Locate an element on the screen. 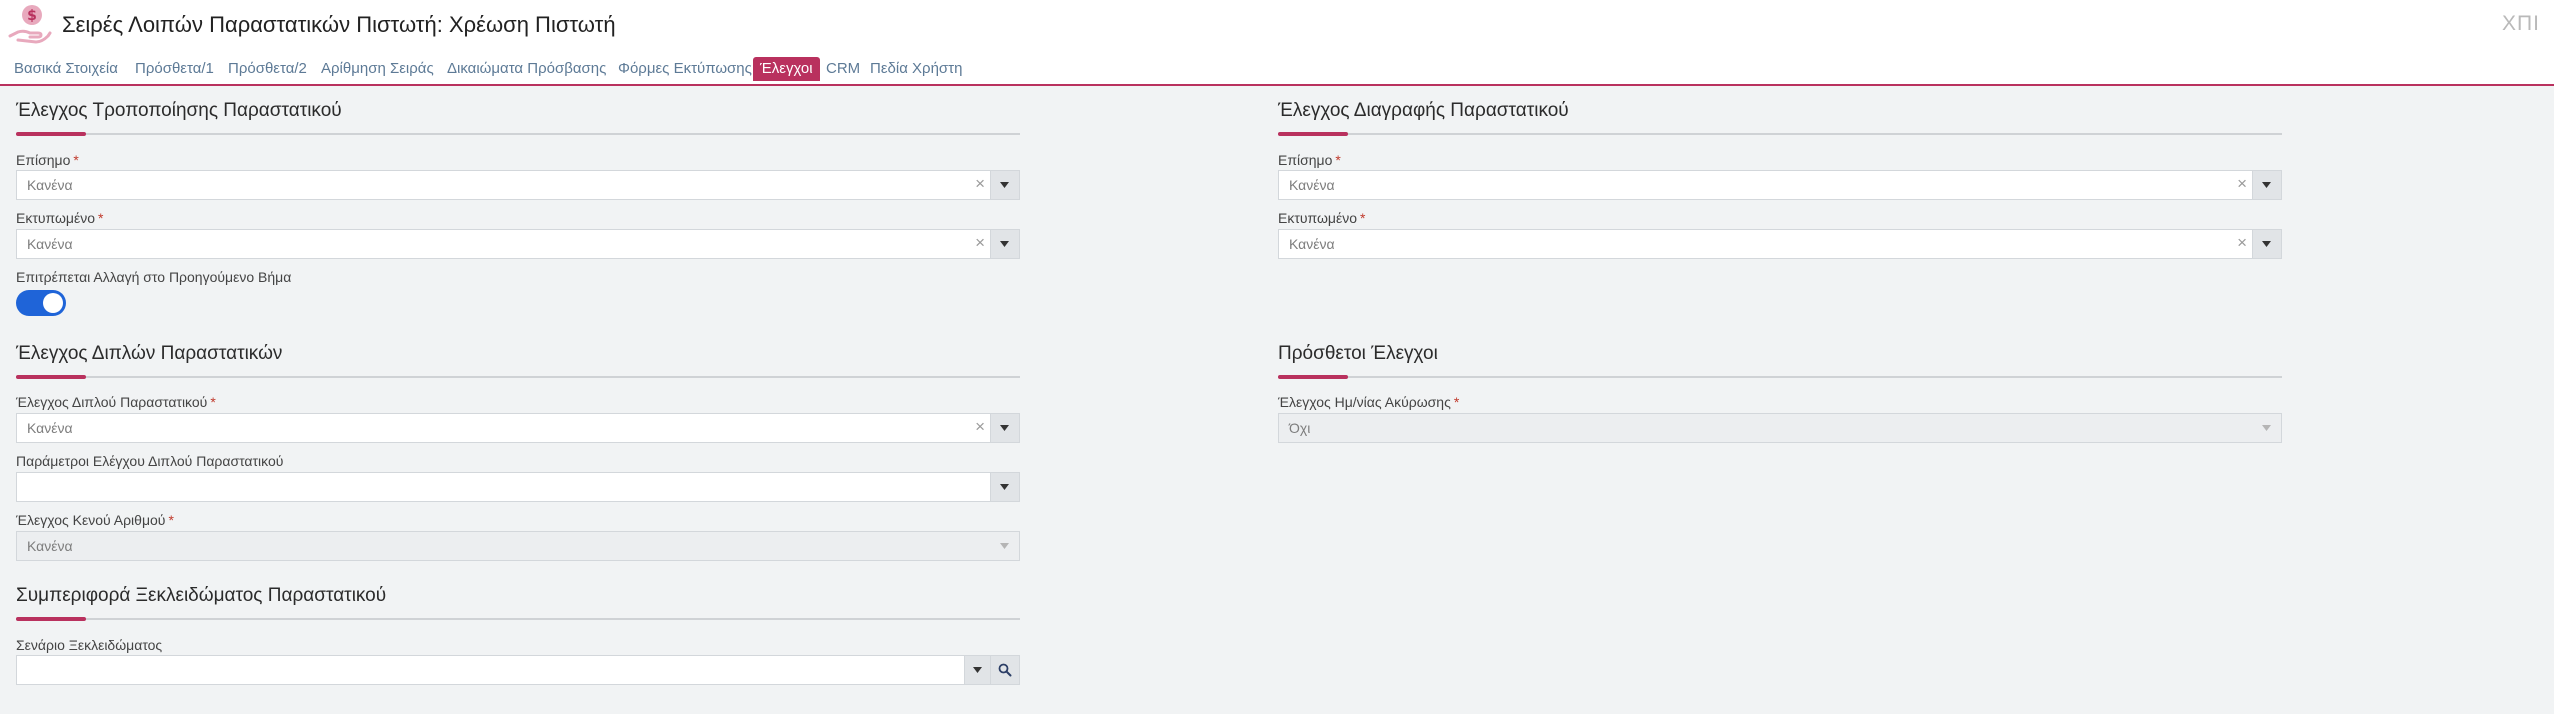  empty-number-label: Έλεγχος Κενού Αριθμού * is located at coordinates (95, 520).